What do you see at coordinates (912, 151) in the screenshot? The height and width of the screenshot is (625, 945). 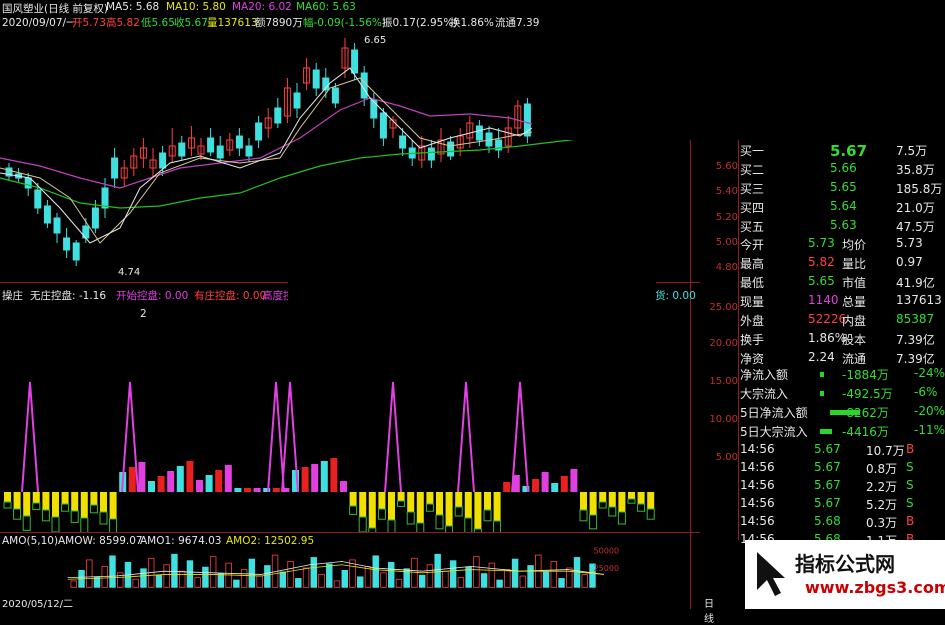 I see `quote-cell: 7.5万` at bounding box center [912, 151].